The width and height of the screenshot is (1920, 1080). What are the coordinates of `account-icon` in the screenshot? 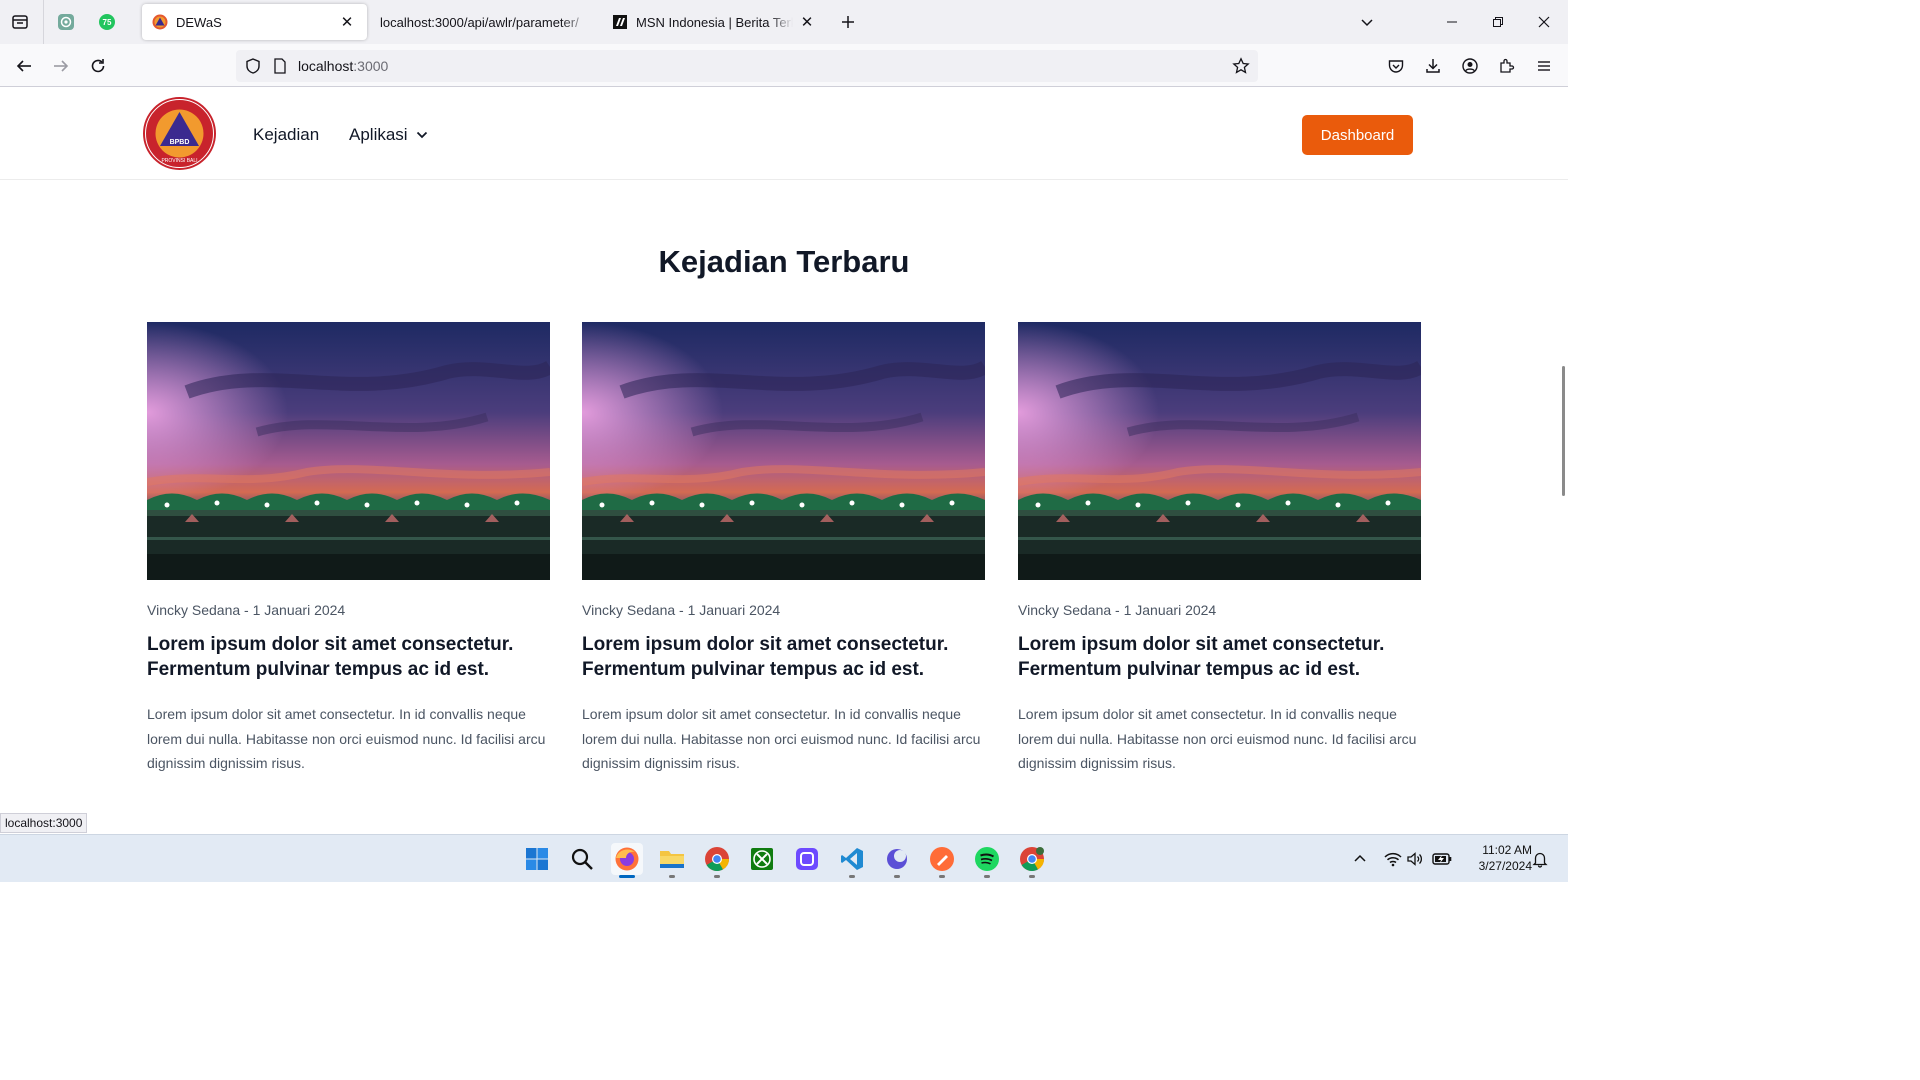 It's located at (1470, 66).